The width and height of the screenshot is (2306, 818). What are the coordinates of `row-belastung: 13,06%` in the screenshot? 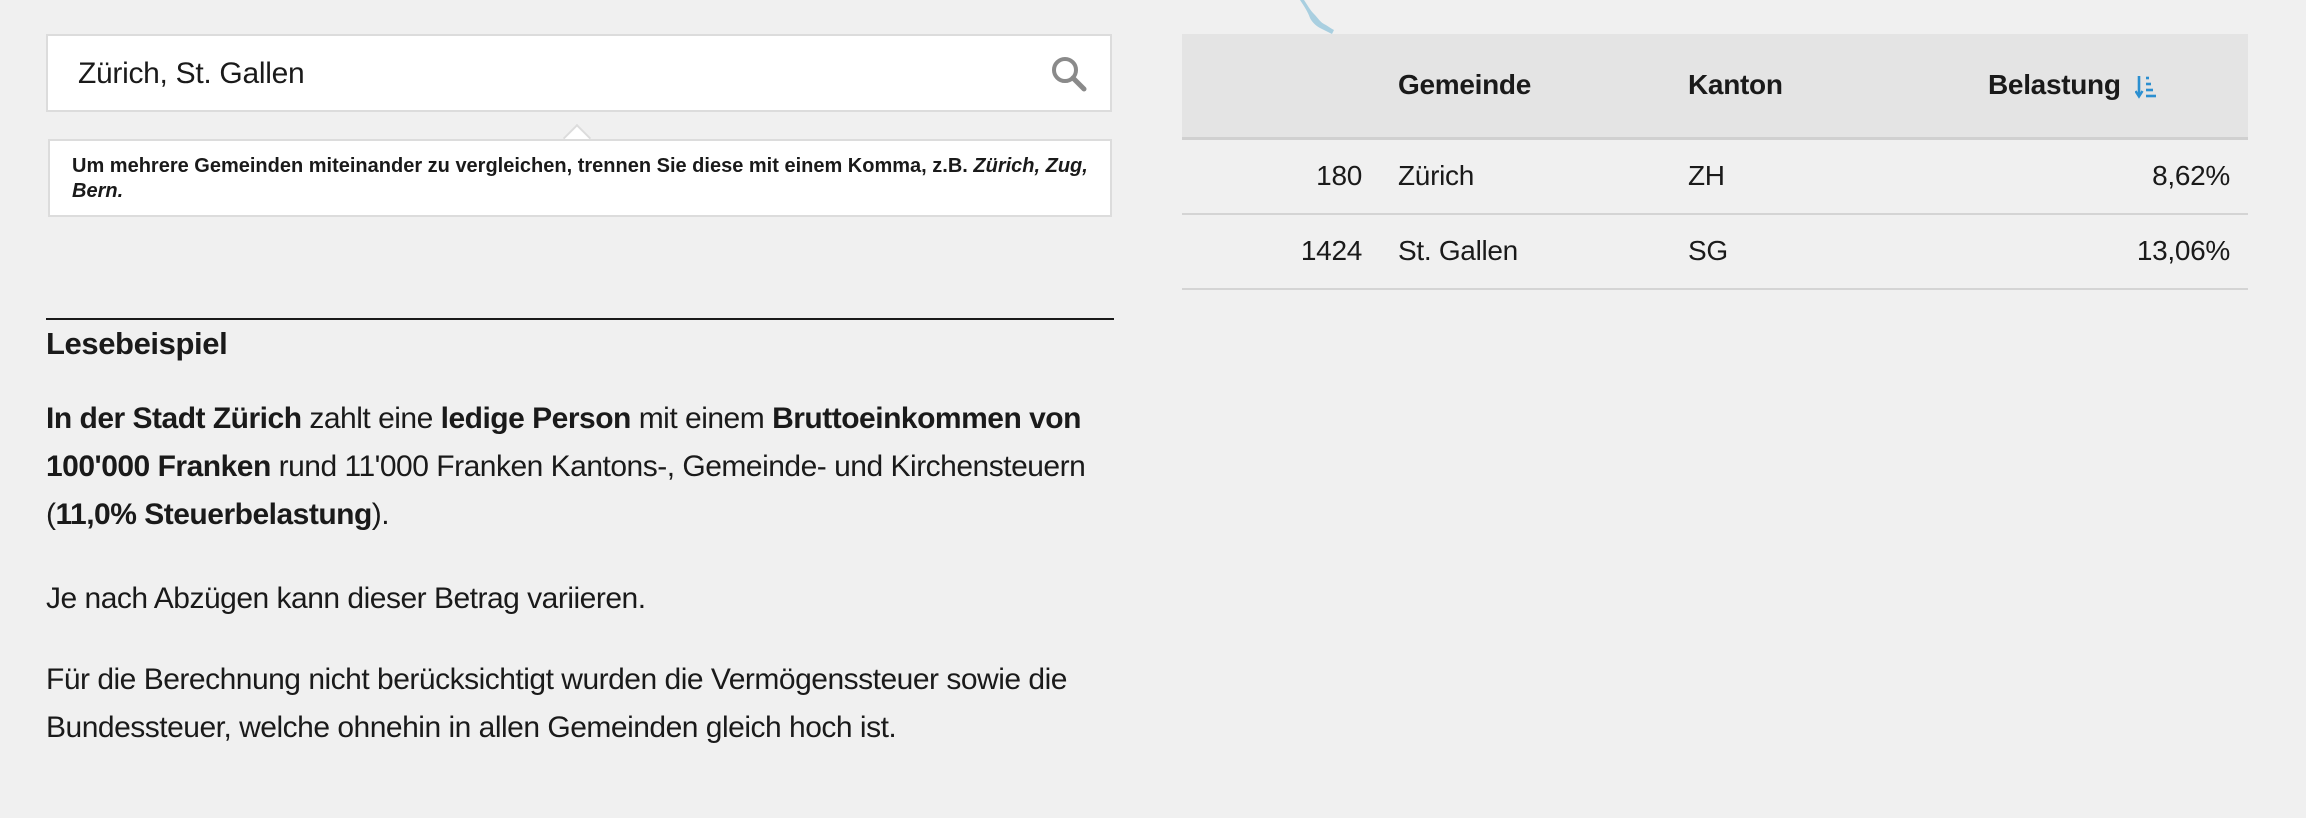 It's located at (2118, 251).